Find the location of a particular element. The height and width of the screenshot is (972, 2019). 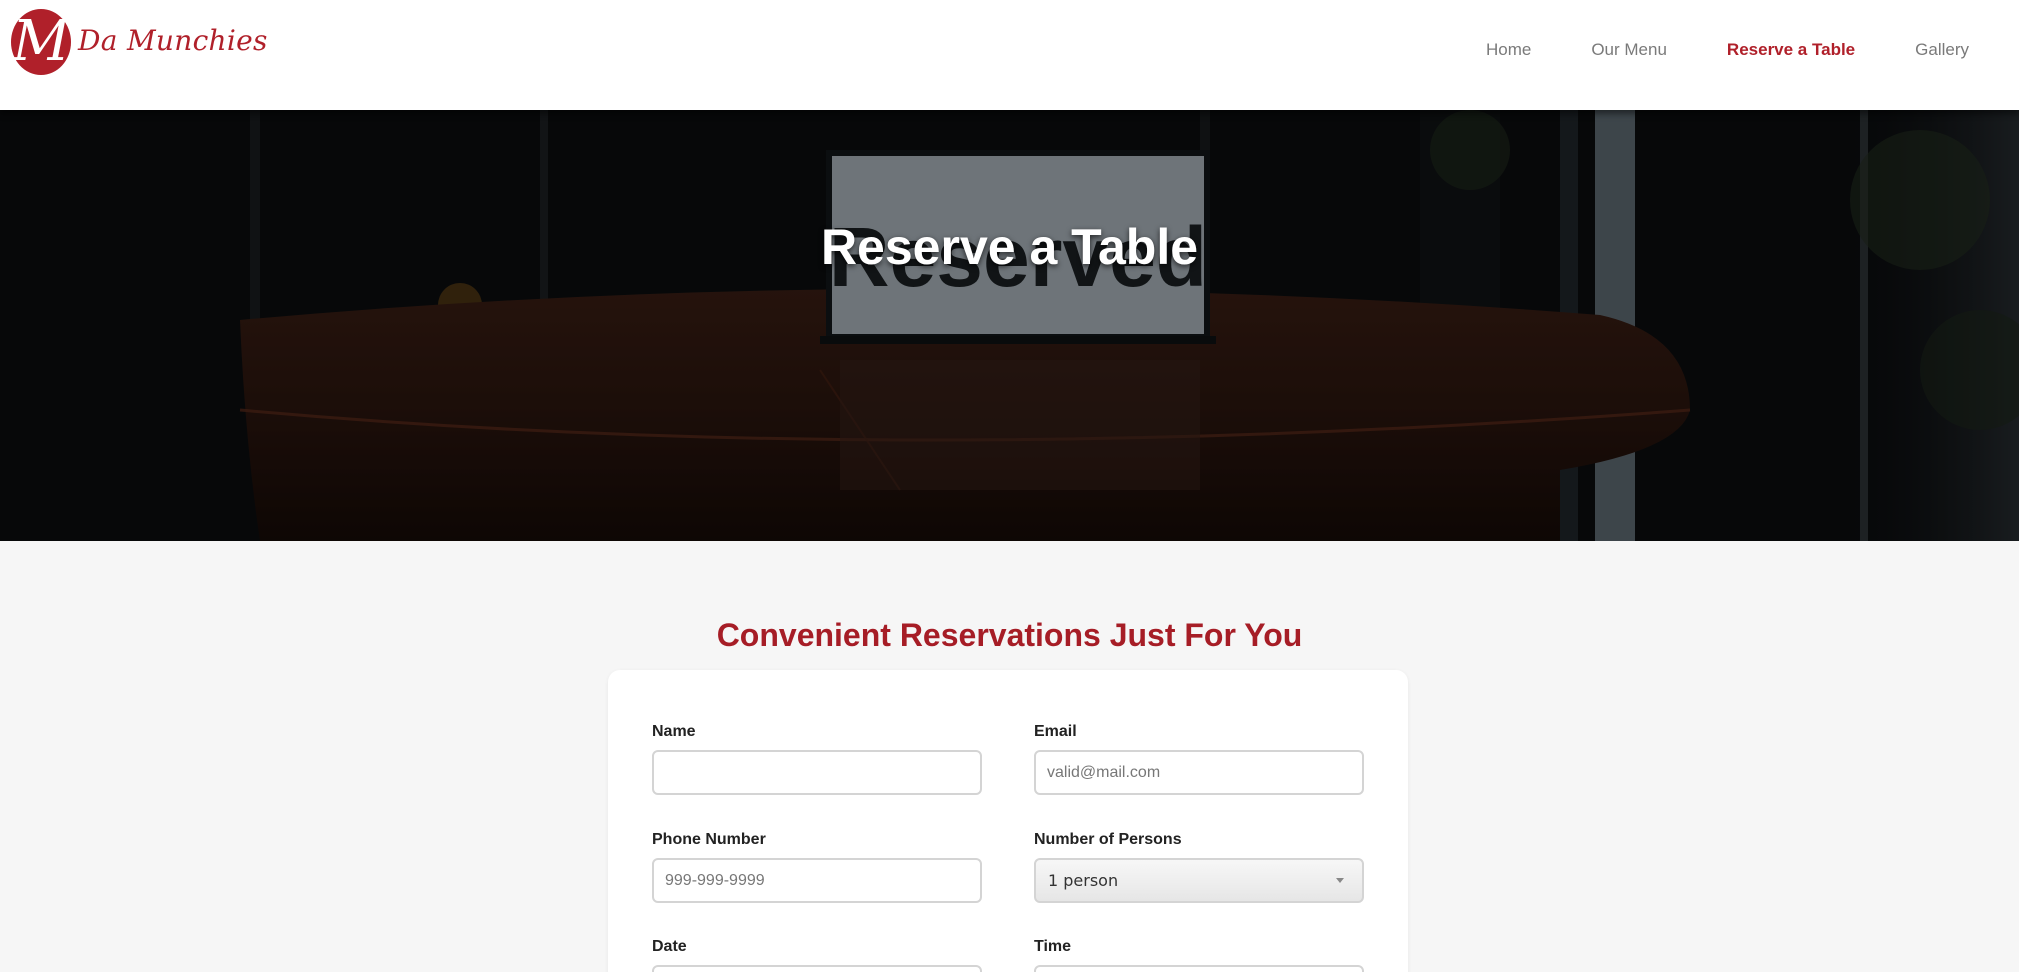

phone-input is located at coordinates (817, 880).